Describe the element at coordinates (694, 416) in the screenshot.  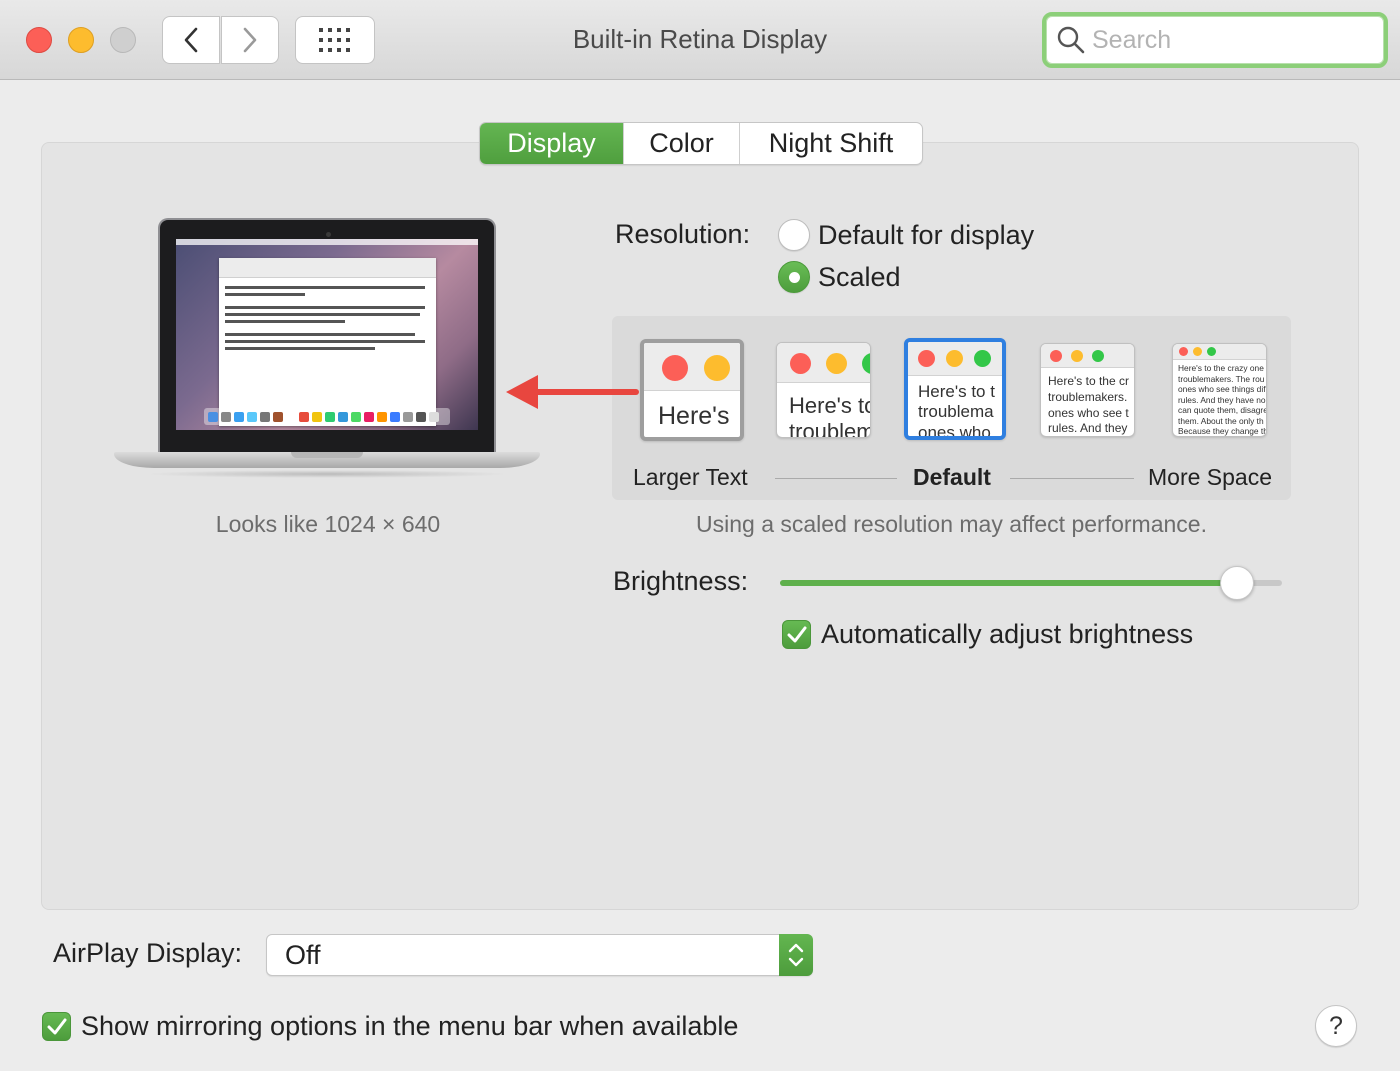
I see `scale-preview-text: Here's` at that location.